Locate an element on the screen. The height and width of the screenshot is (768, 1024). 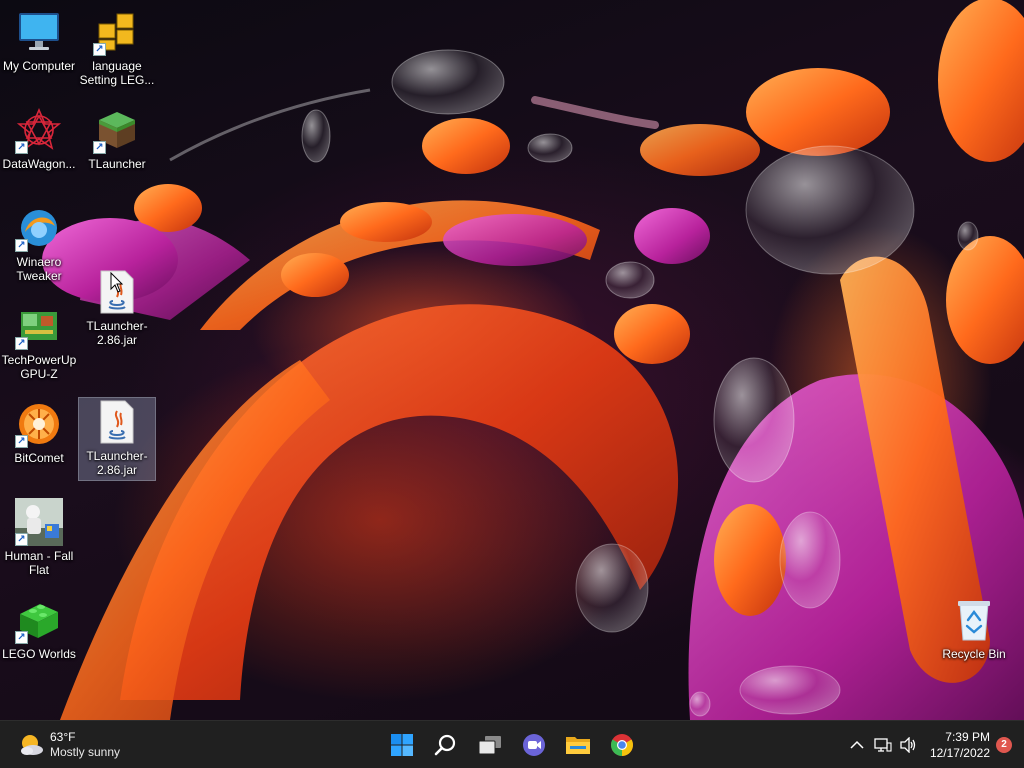
desktop-icon-lego-worlds: ↗ LEGO Worlds is located at coordinates (39, 628).